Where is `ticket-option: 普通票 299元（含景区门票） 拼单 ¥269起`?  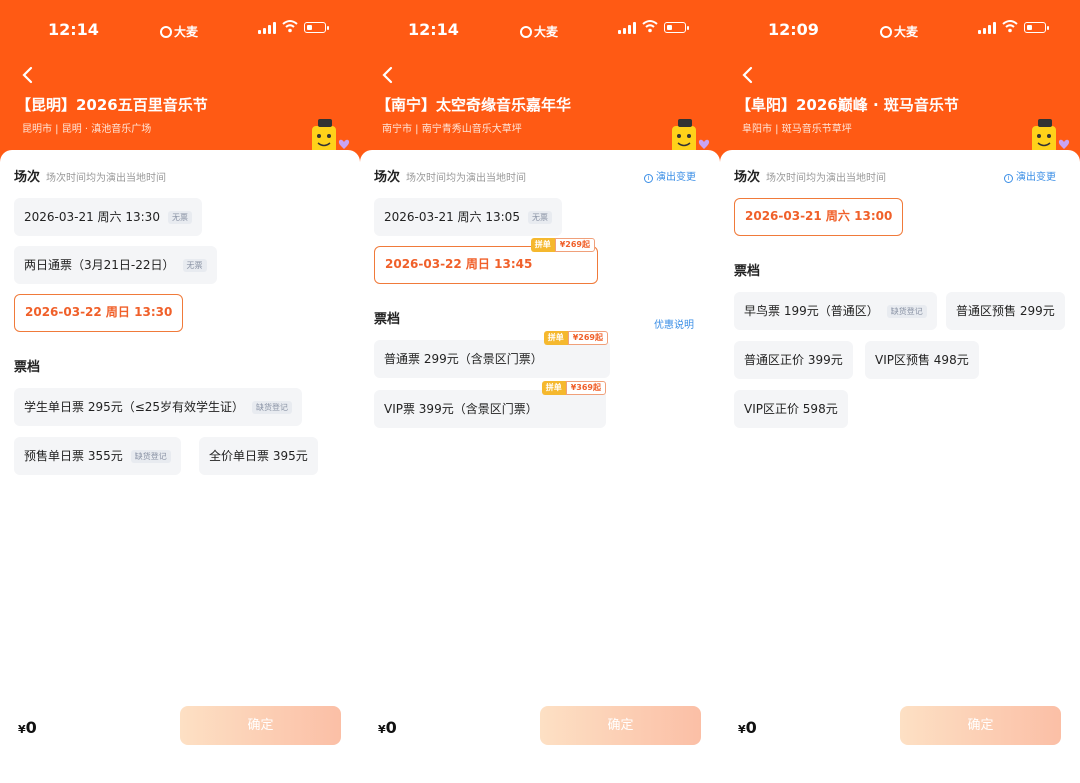 ticket-option: 普通票 299元（含景区门票） 拼单 ¥269起 is located at coordinates (492, 354).